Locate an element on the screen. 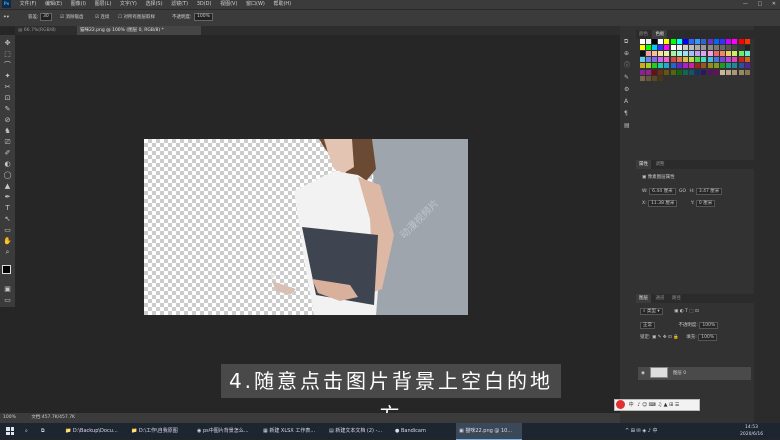  libraries-icon: ▤ is located at coordinates (627, 126).